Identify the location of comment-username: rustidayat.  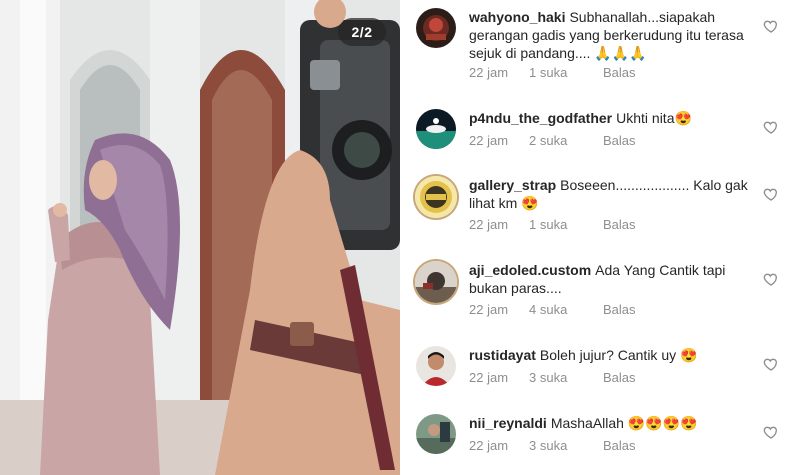
(502, 355).